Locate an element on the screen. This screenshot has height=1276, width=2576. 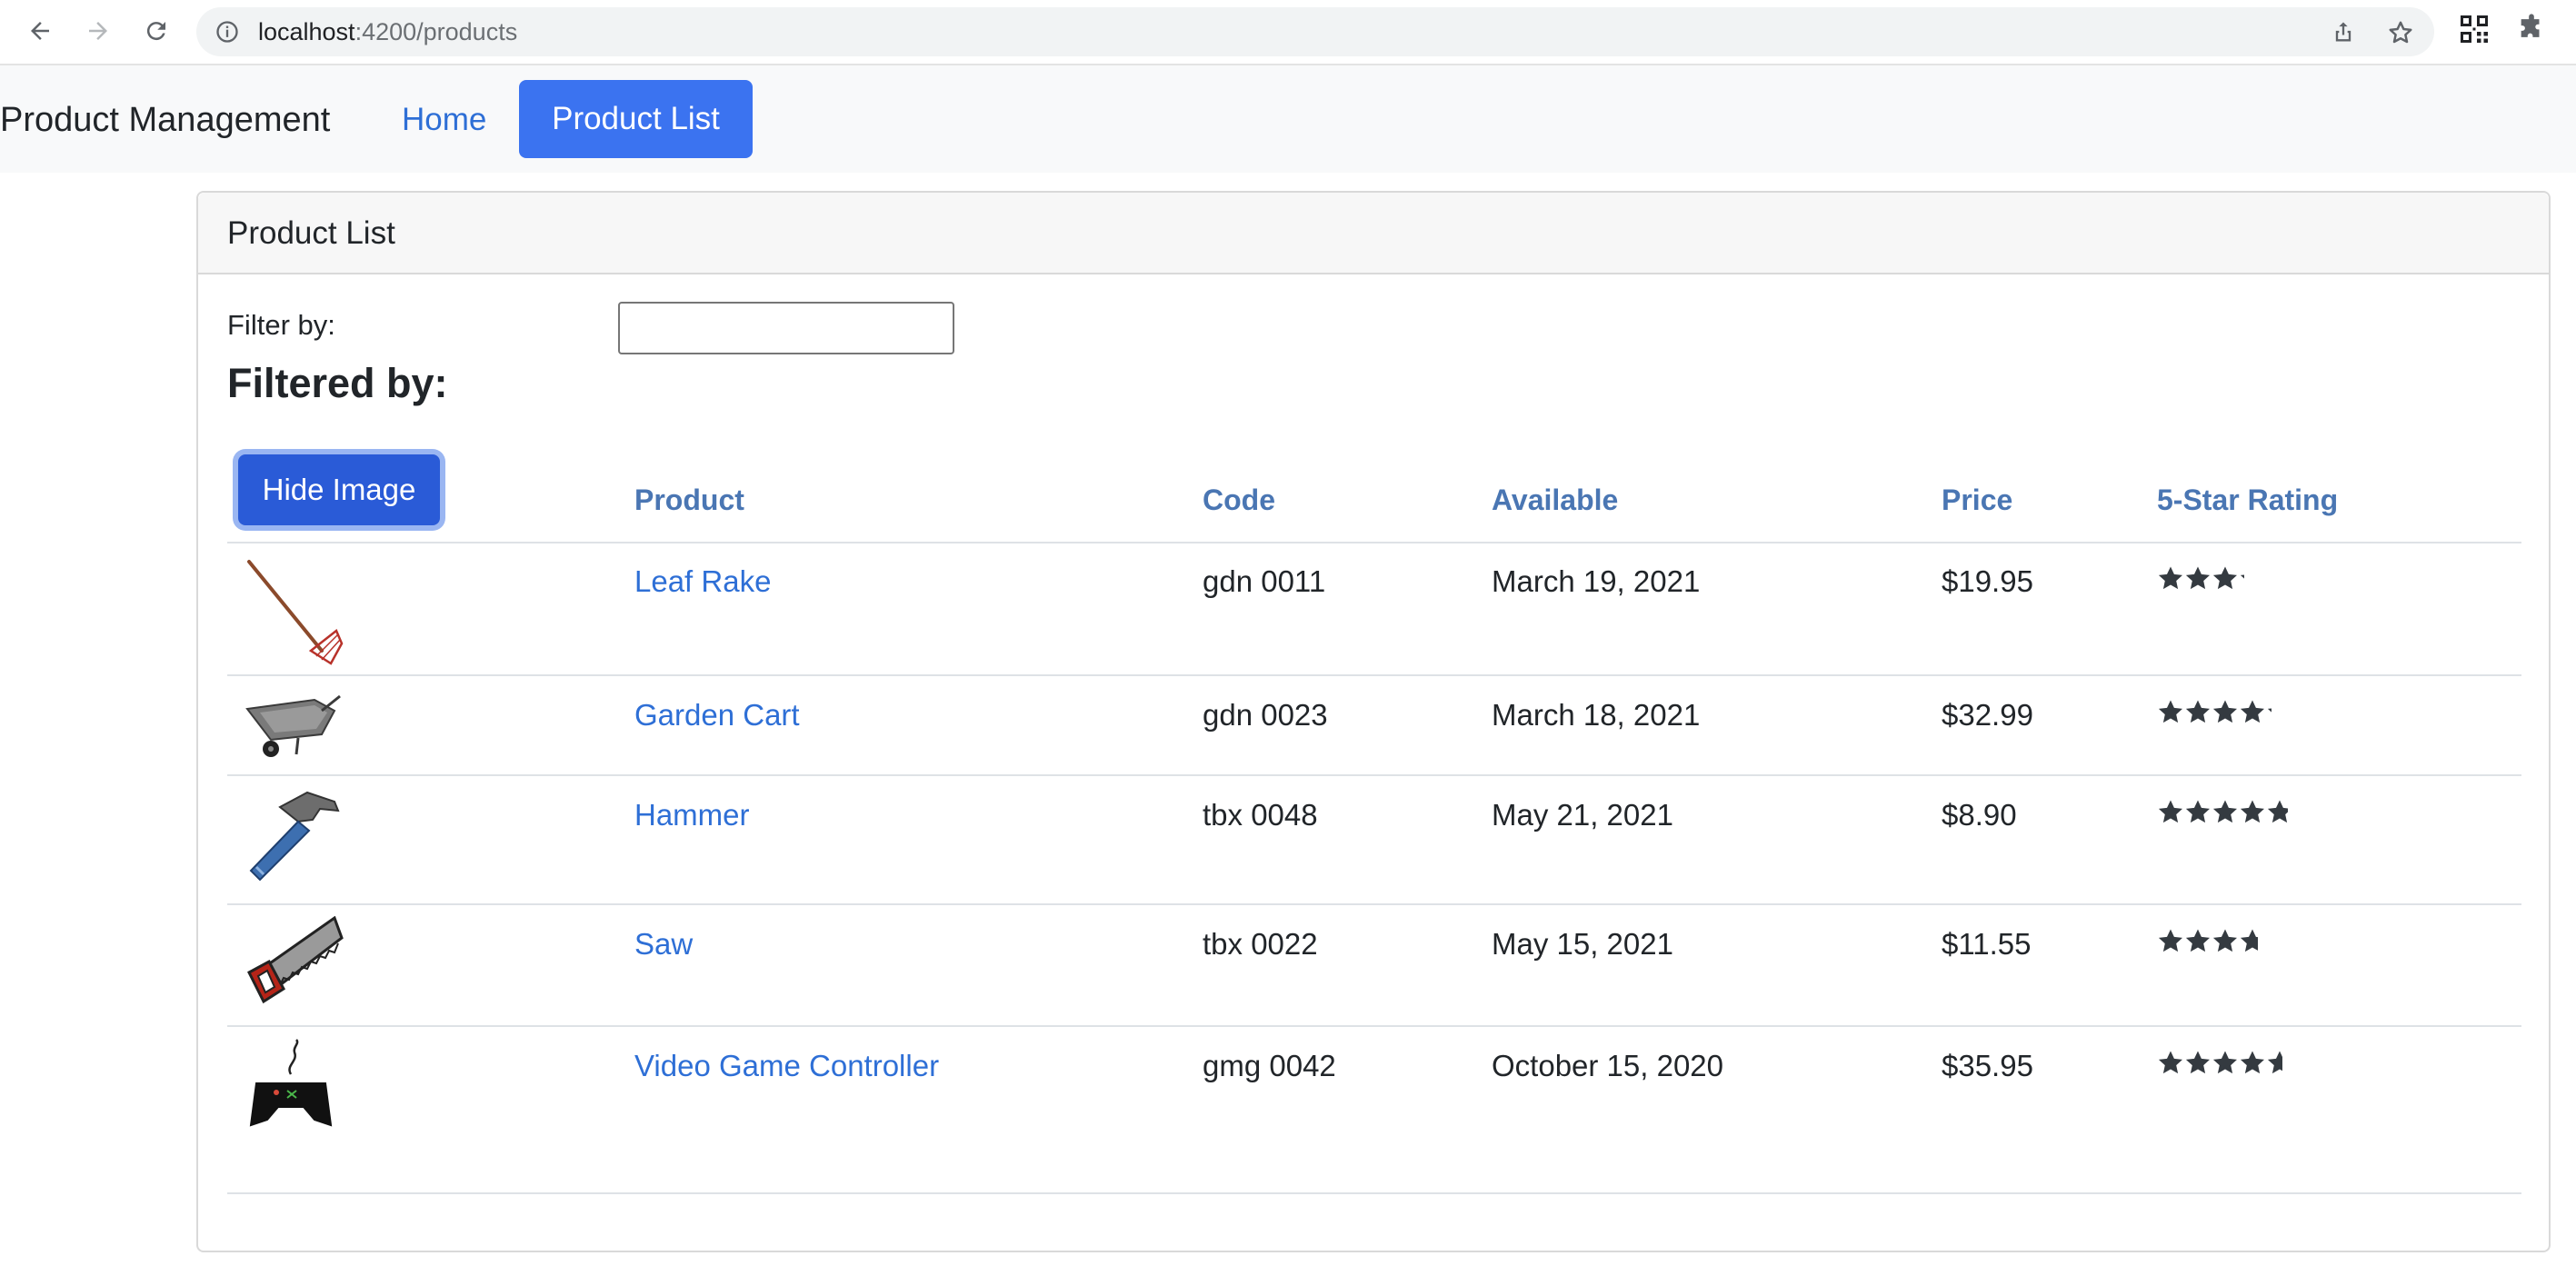
product-name-link: Leaf Rake is located at coordinates (702, 581).